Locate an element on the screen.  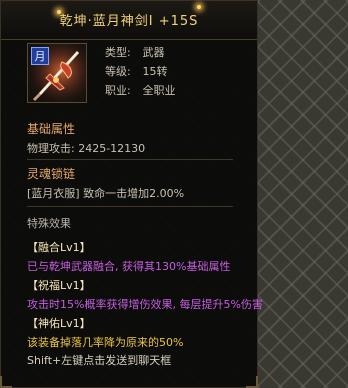
item-job-label: 职业: is located at coordinates (118, 90).